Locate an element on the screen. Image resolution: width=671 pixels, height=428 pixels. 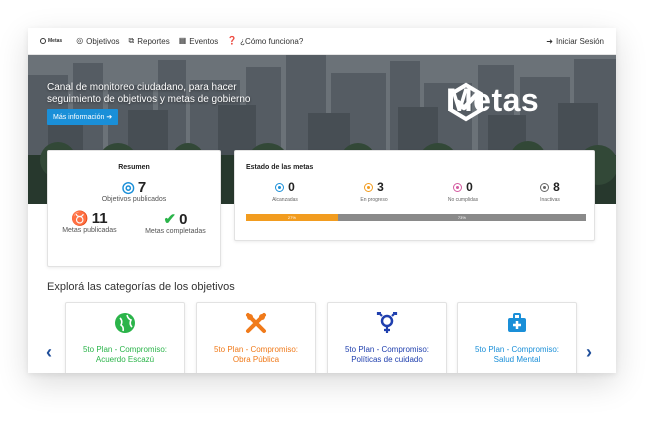
nav-eventos: ▦ Eventos is located at coordinates (198, 41).